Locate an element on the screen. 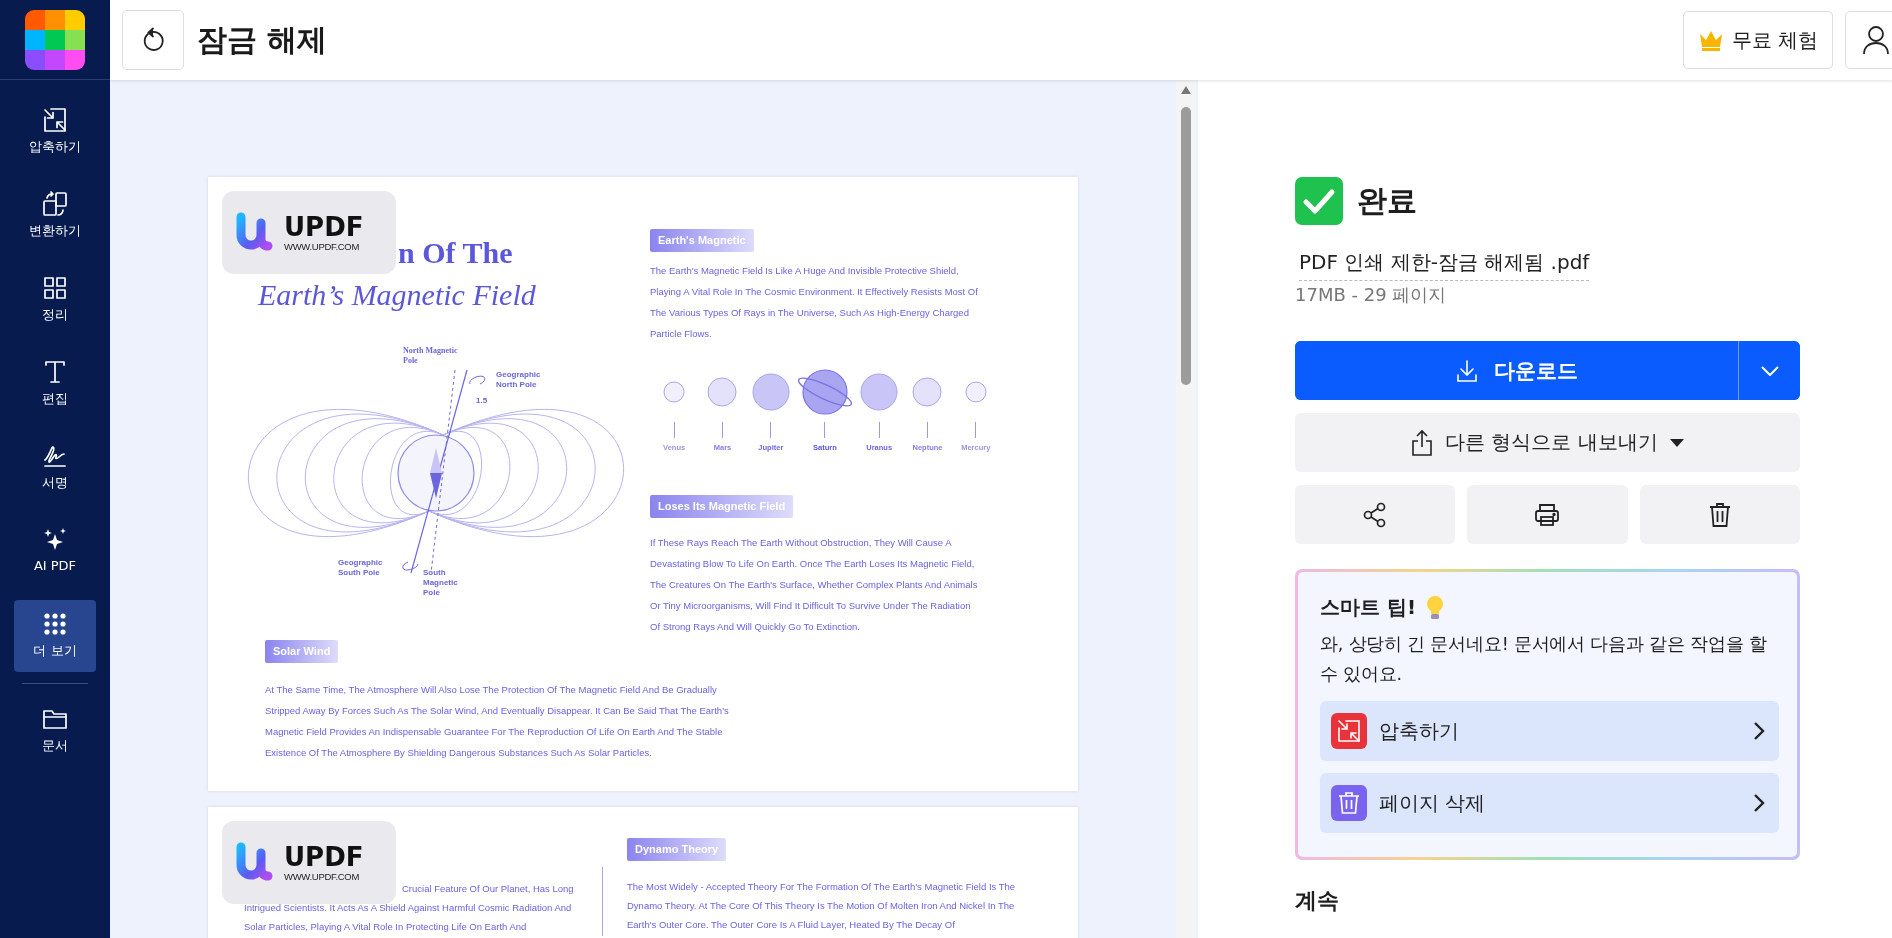 This screenshot has height=938, width=1892. section-title: 계속 is located at coordinates (1317, 901).